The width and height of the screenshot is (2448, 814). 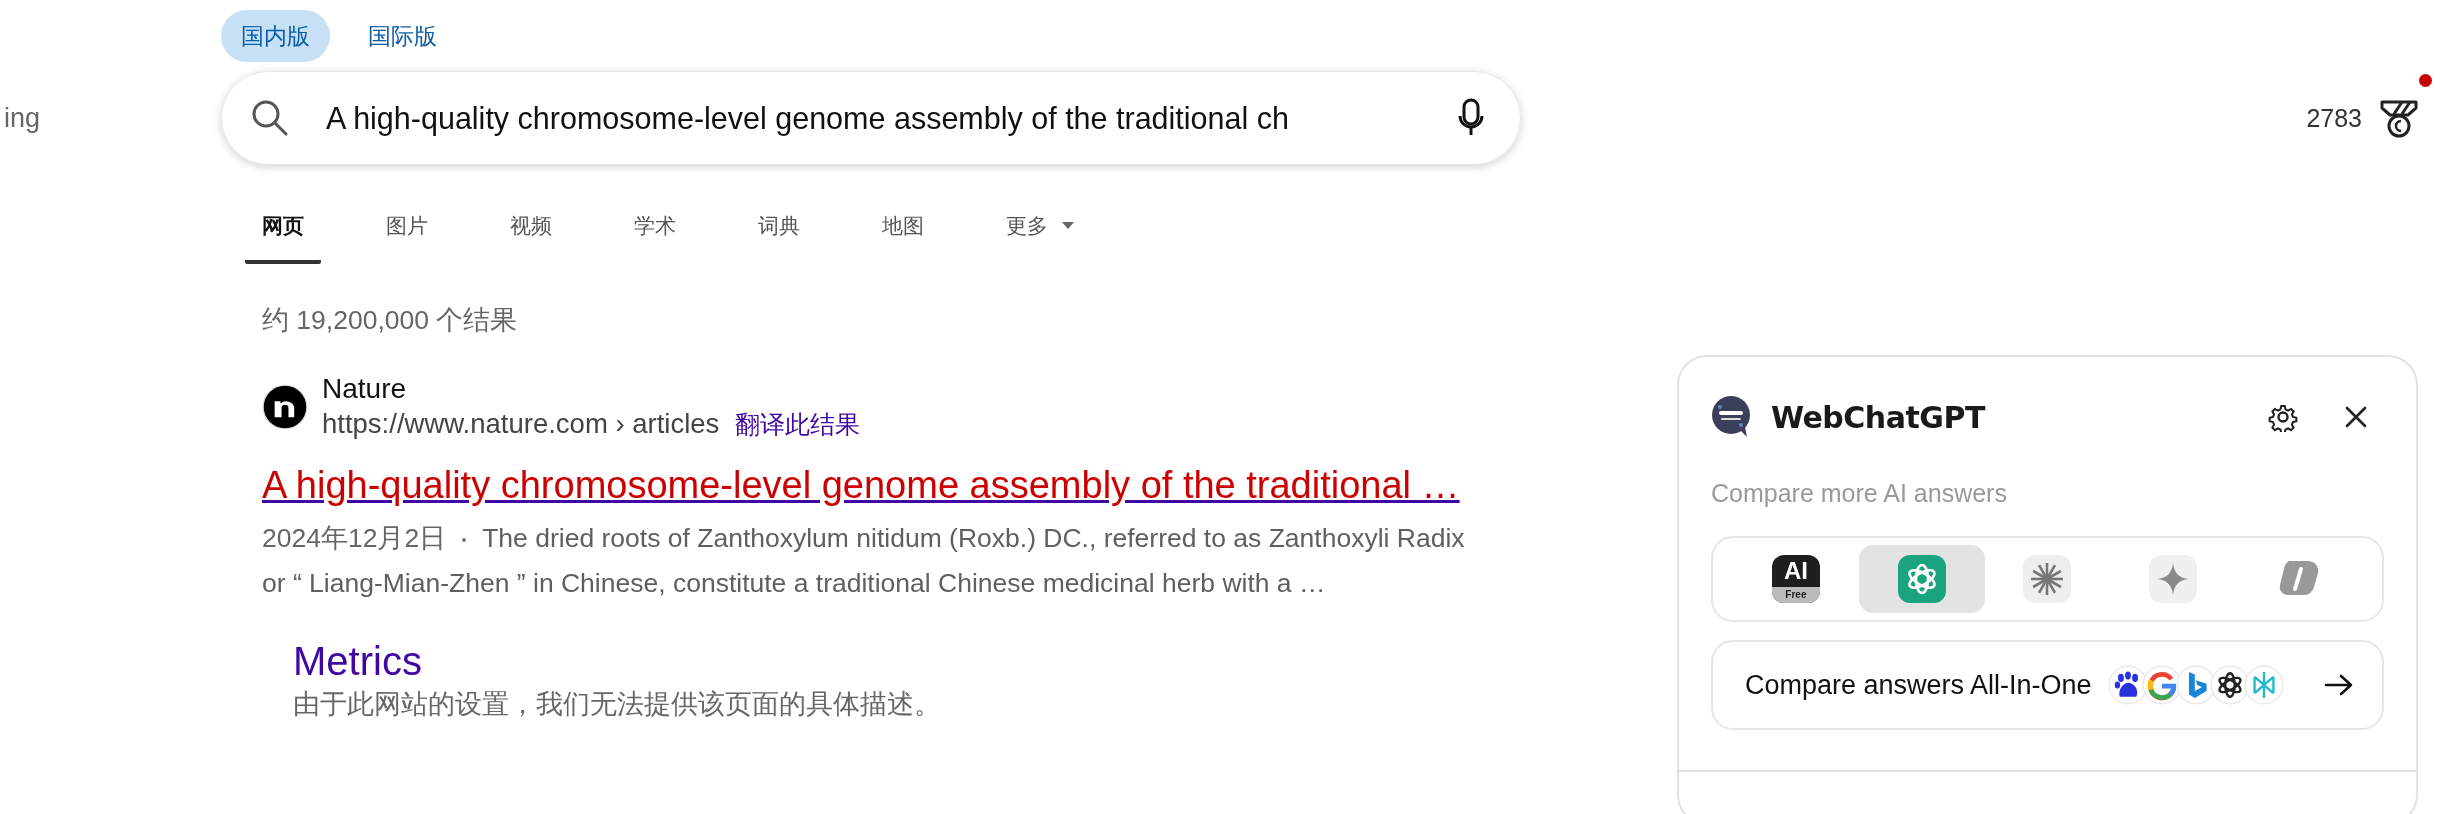 I want to click on translate-link: 翻译此结果, so click(x=798, y=424).